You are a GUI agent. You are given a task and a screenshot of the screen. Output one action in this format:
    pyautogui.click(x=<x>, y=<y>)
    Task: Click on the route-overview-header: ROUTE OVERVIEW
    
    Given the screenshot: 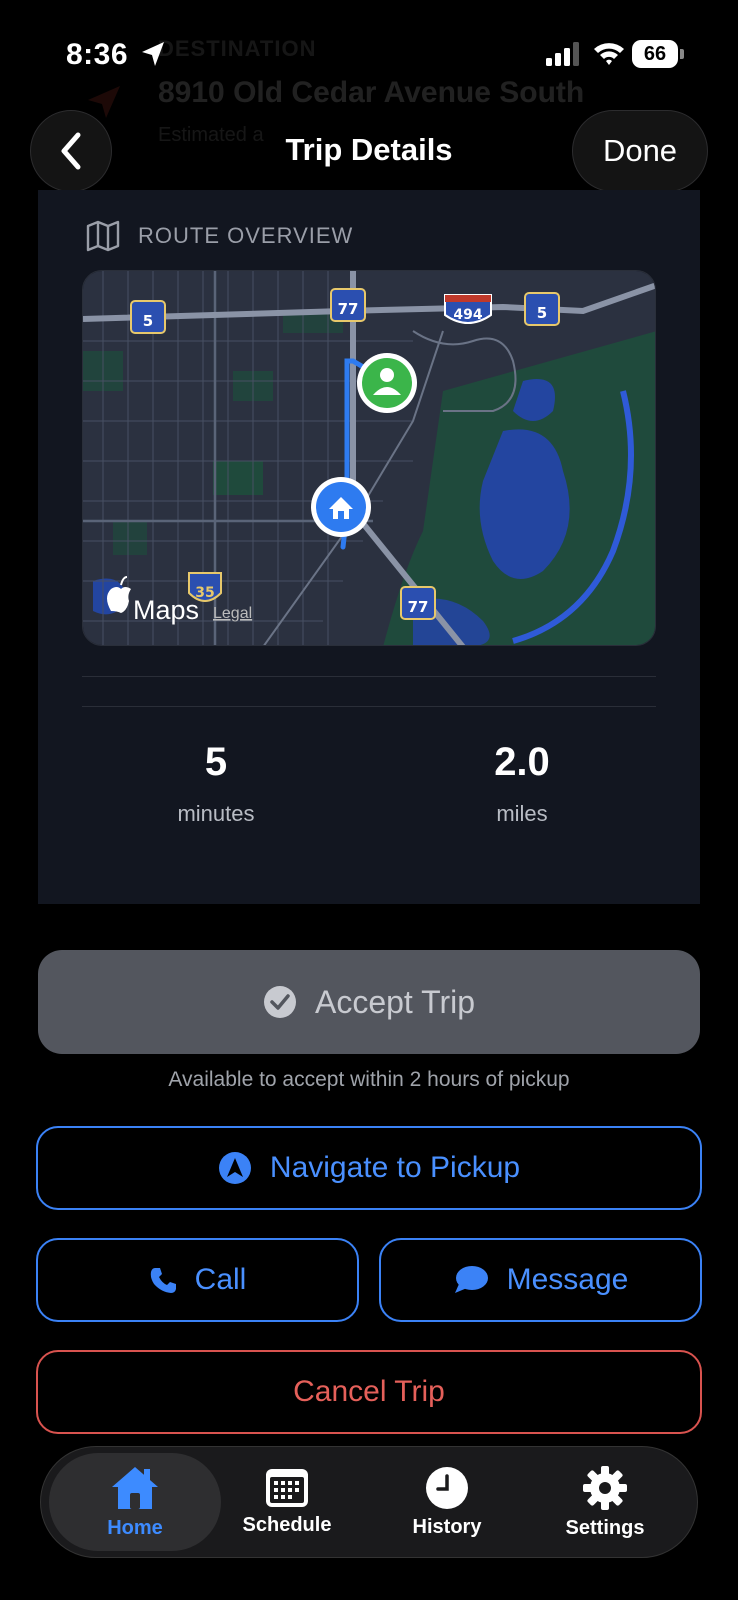 What is the action you would take?
    pyautogui.click(x=219, y=236)
    